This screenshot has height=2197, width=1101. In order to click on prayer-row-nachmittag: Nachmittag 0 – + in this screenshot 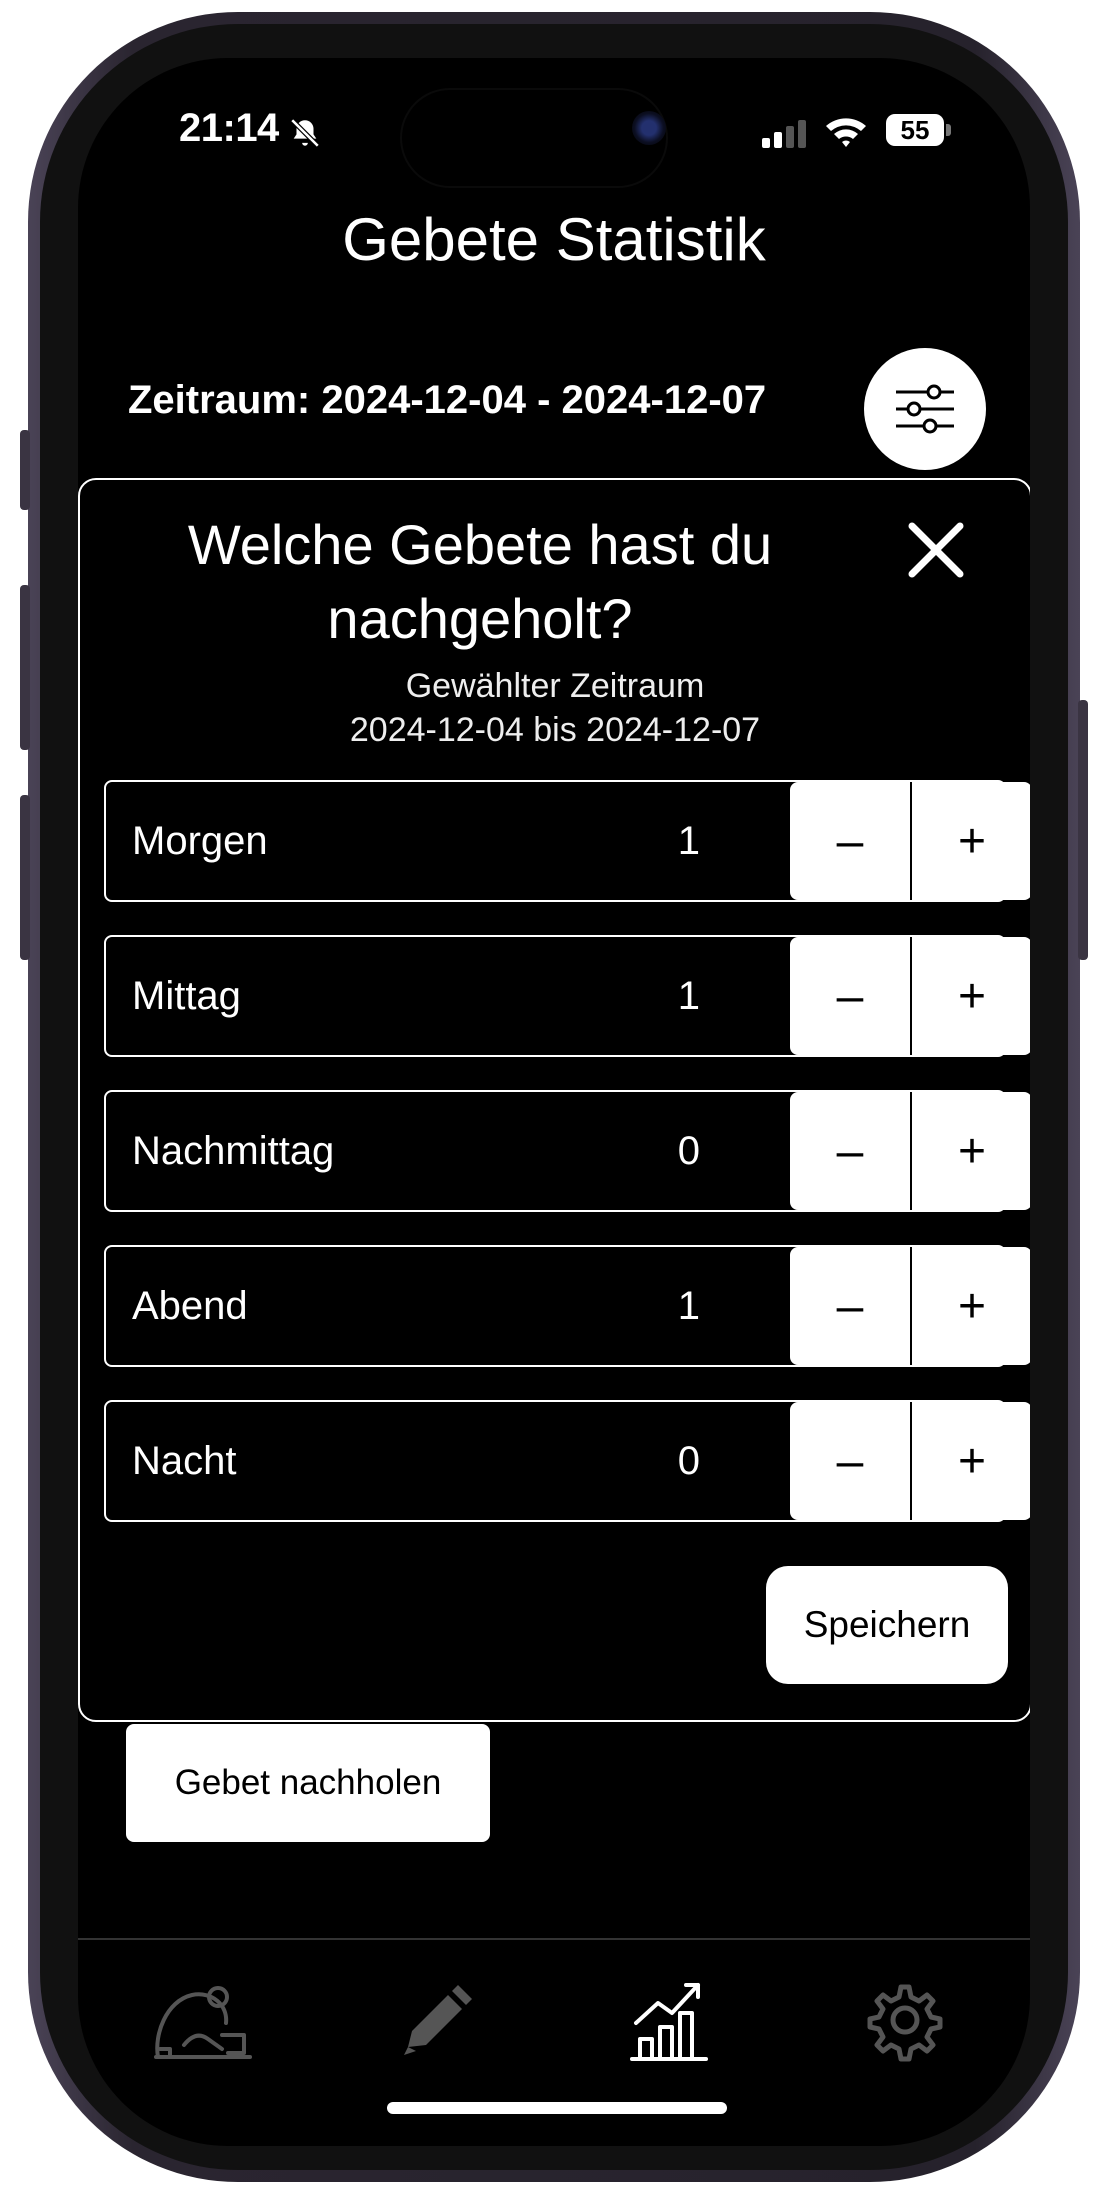, I will do `click(567, 1151)`.